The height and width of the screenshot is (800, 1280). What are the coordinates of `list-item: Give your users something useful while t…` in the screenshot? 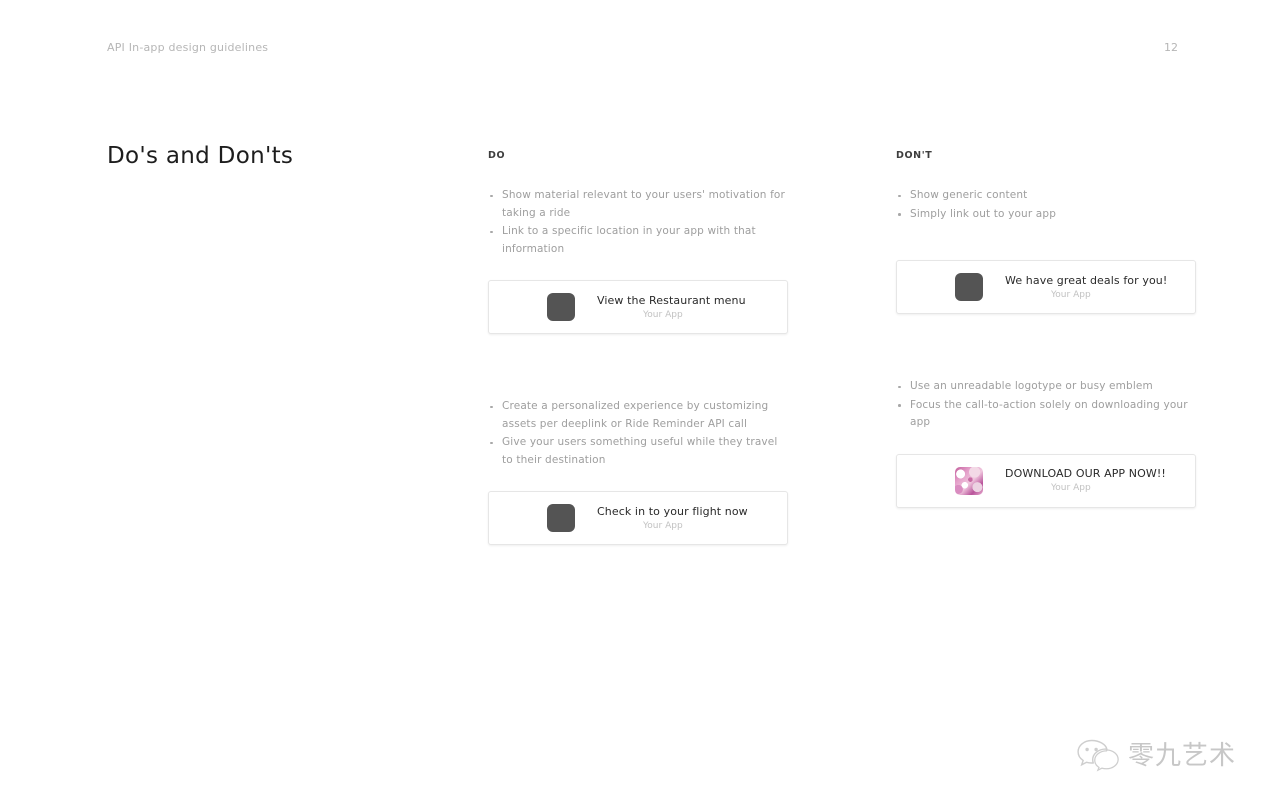 It's located at (638, 451).